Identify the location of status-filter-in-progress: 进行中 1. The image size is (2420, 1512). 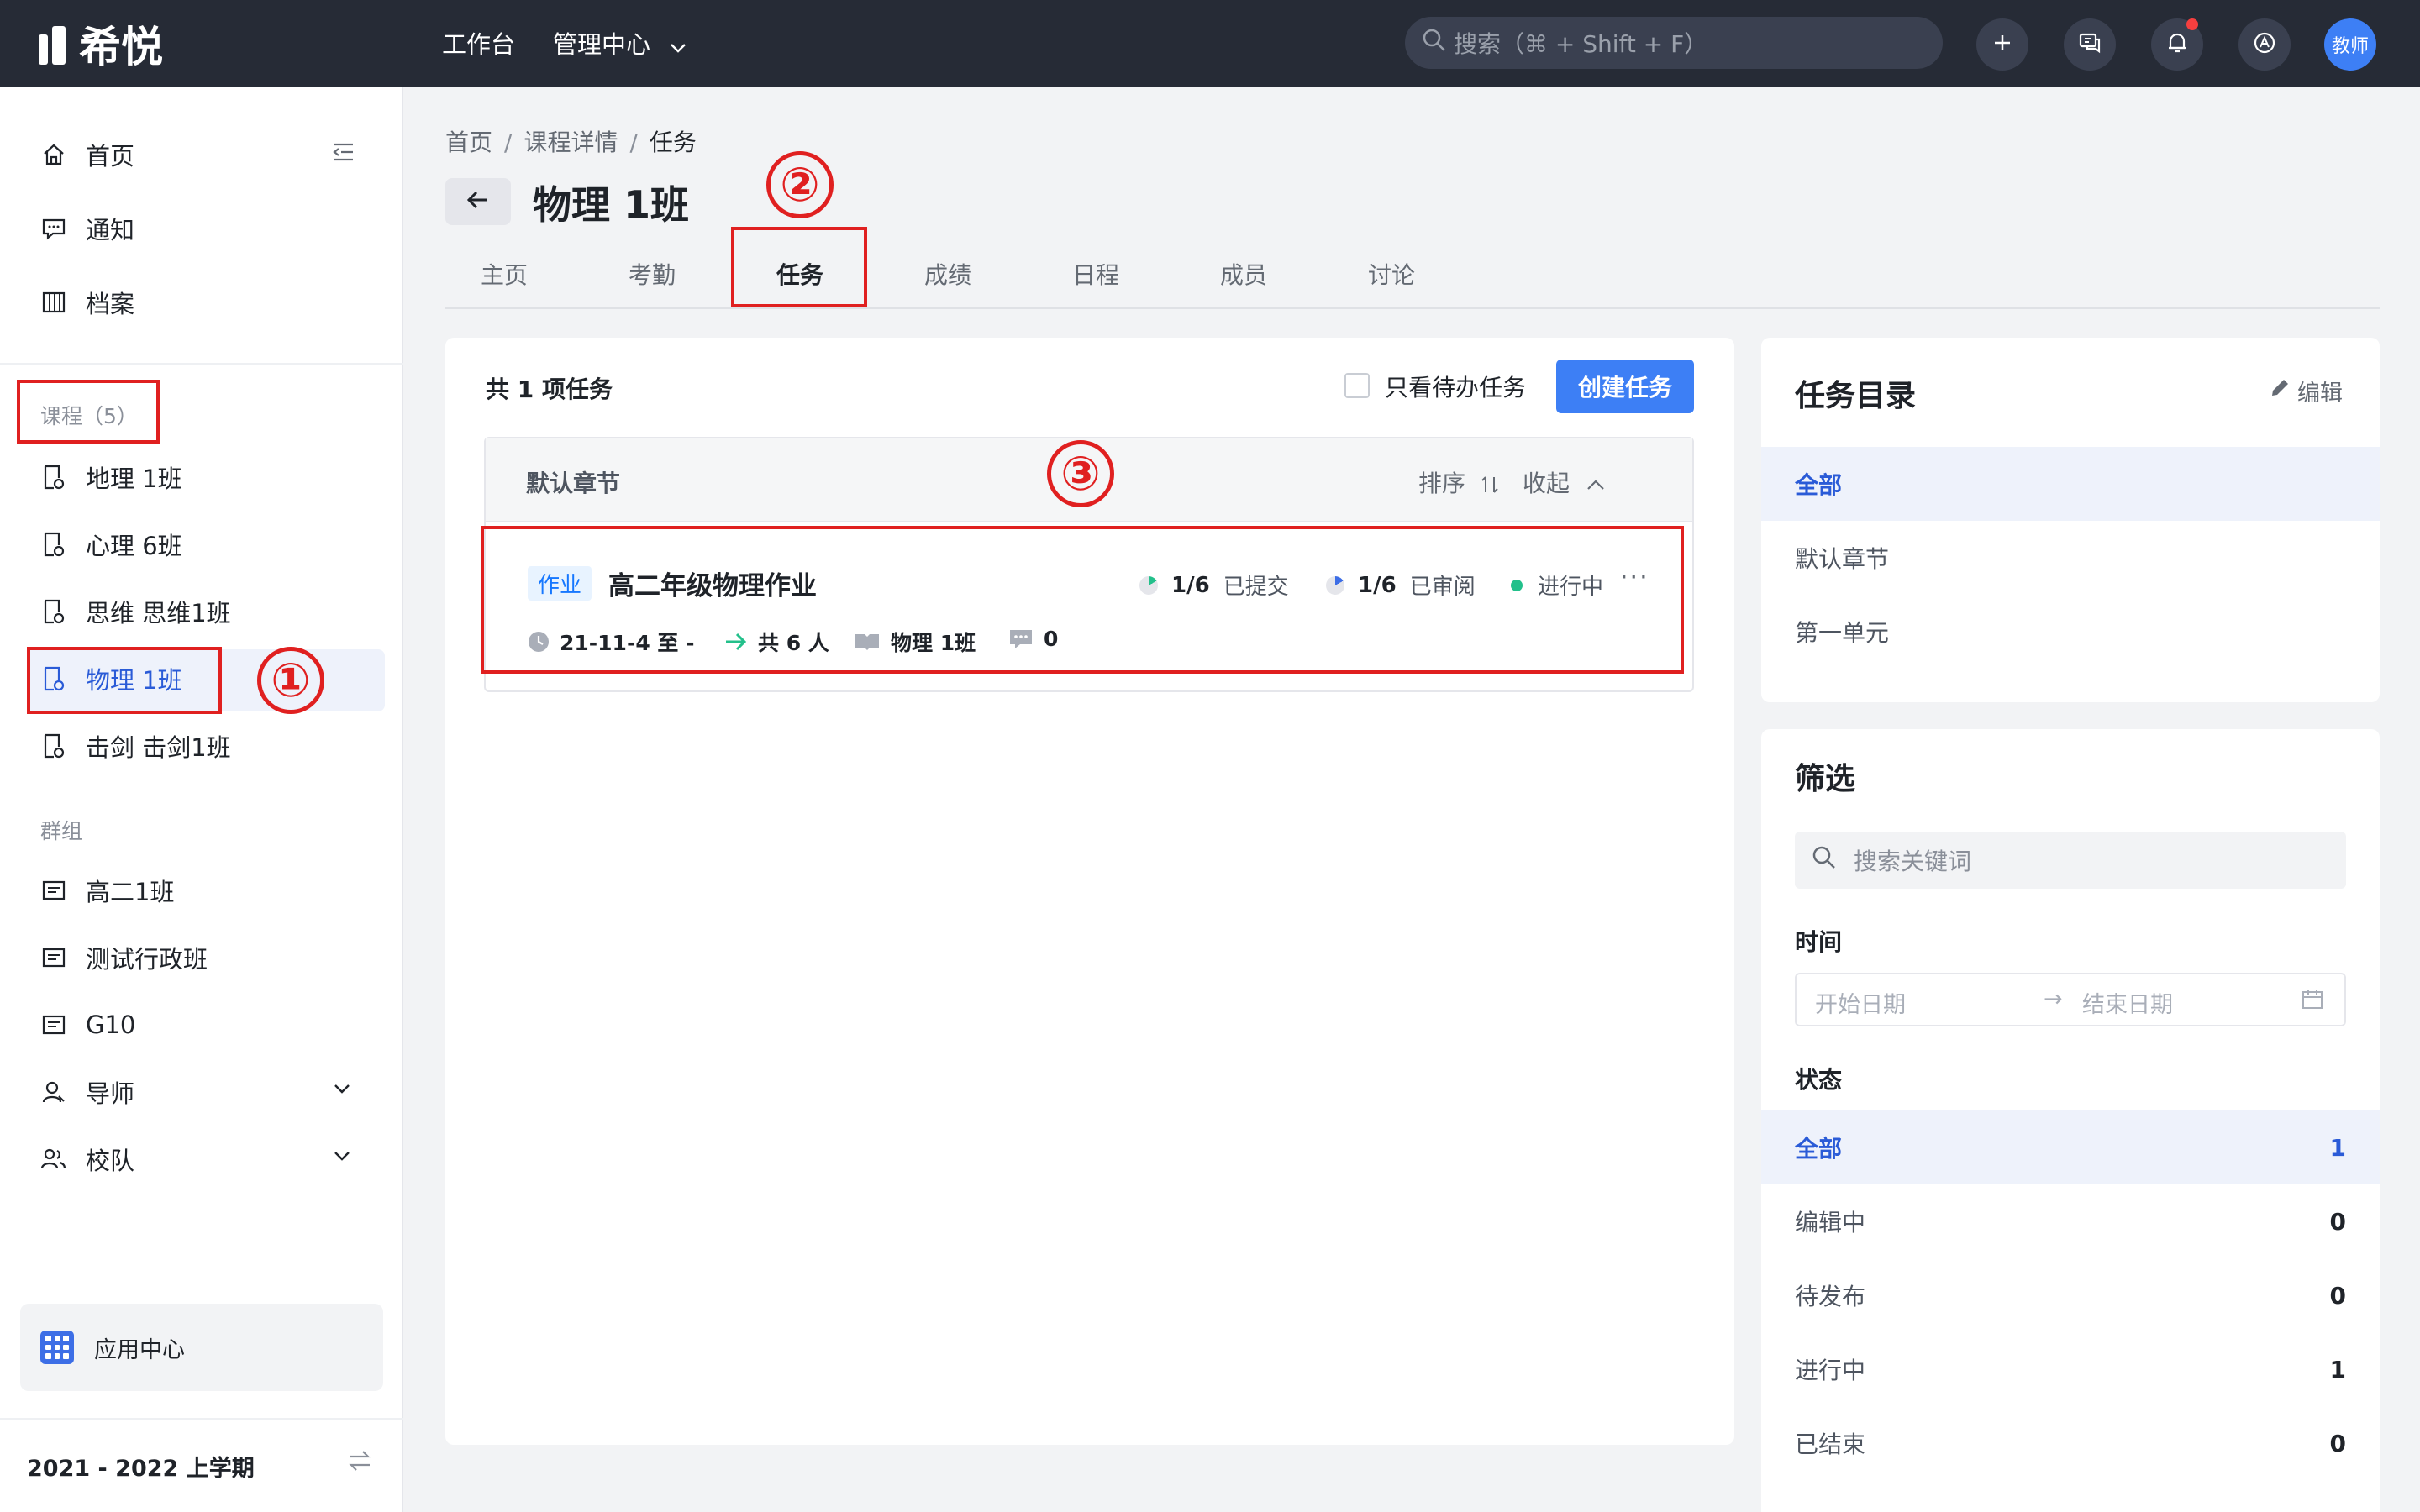
(2070, 1369).